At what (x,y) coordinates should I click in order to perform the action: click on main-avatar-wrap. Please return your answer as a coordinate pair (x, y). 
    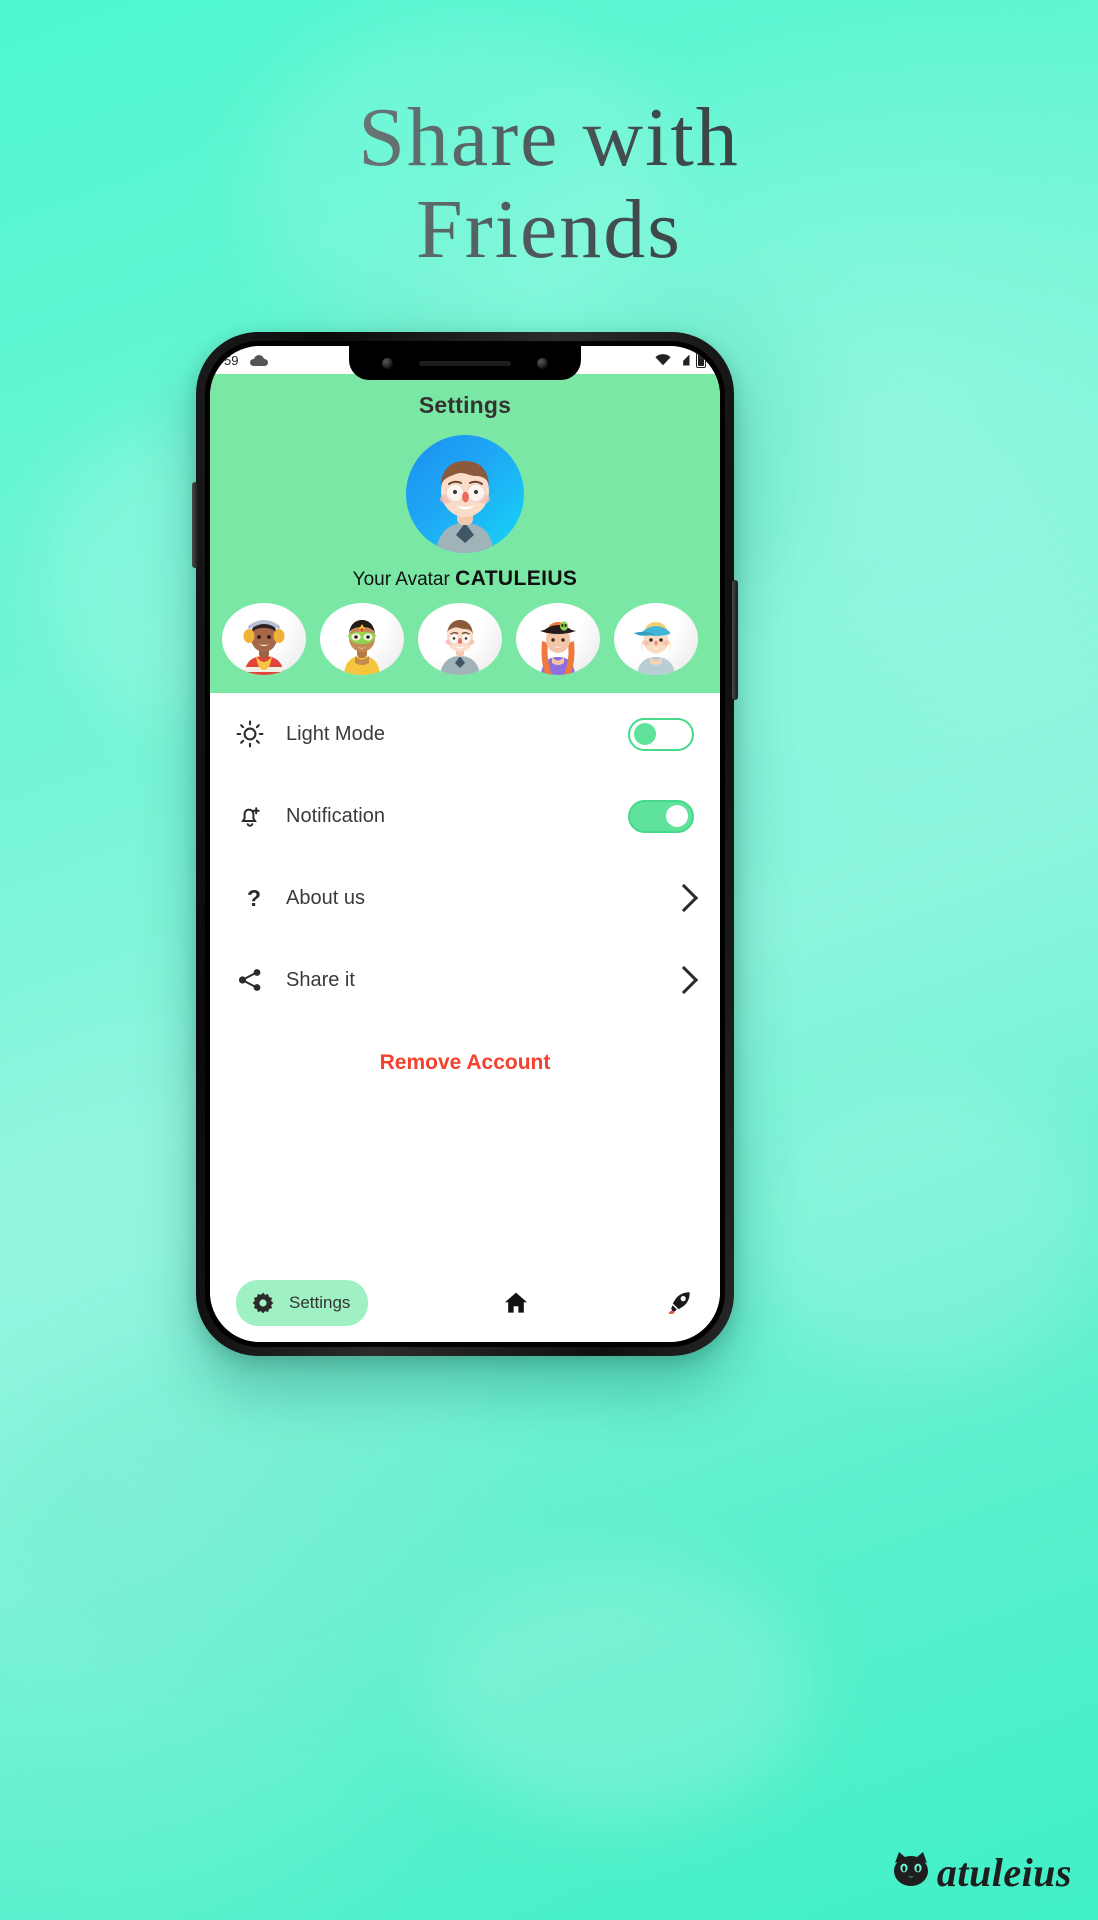
    Looking at the image, I should click on (465, 494).